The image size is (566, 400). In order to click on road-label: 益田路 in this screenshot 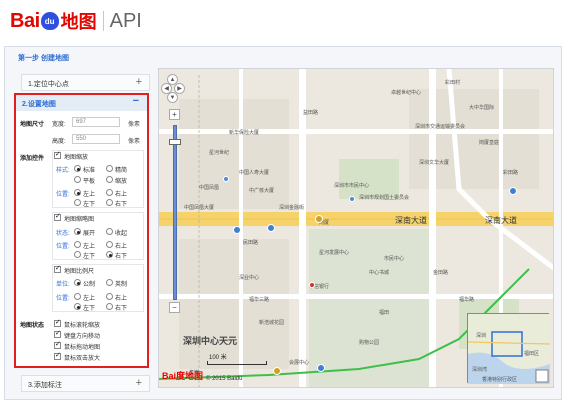, I will do `click(311, 113)`.